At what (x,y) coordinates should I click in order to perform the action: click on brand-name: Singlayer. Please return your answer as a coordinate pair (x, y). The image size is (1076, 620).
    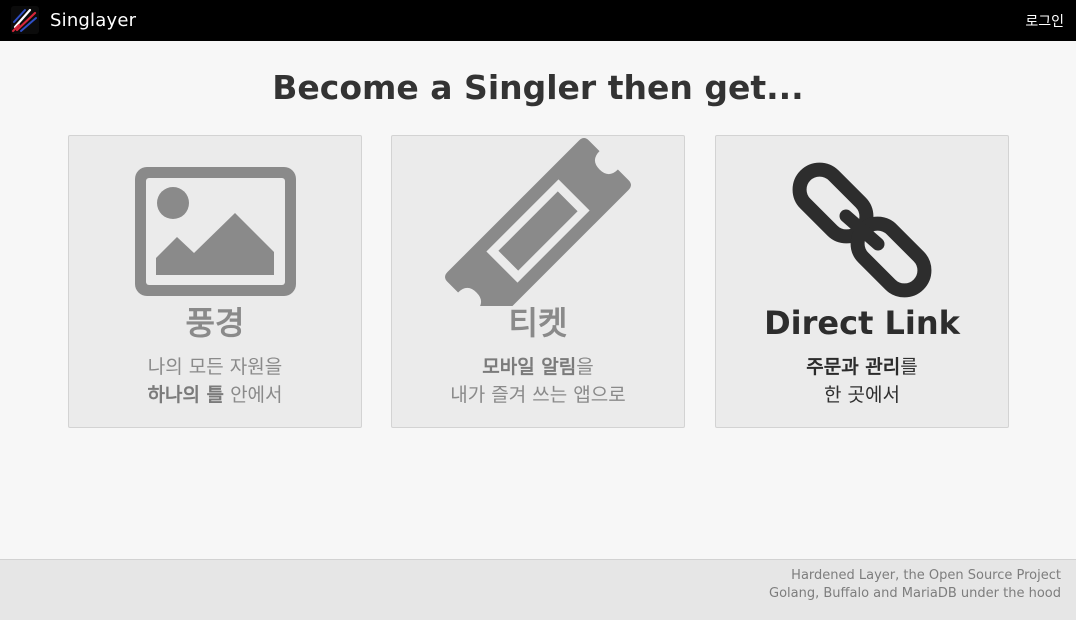
    Looking at the image, I should click on (93, 20).